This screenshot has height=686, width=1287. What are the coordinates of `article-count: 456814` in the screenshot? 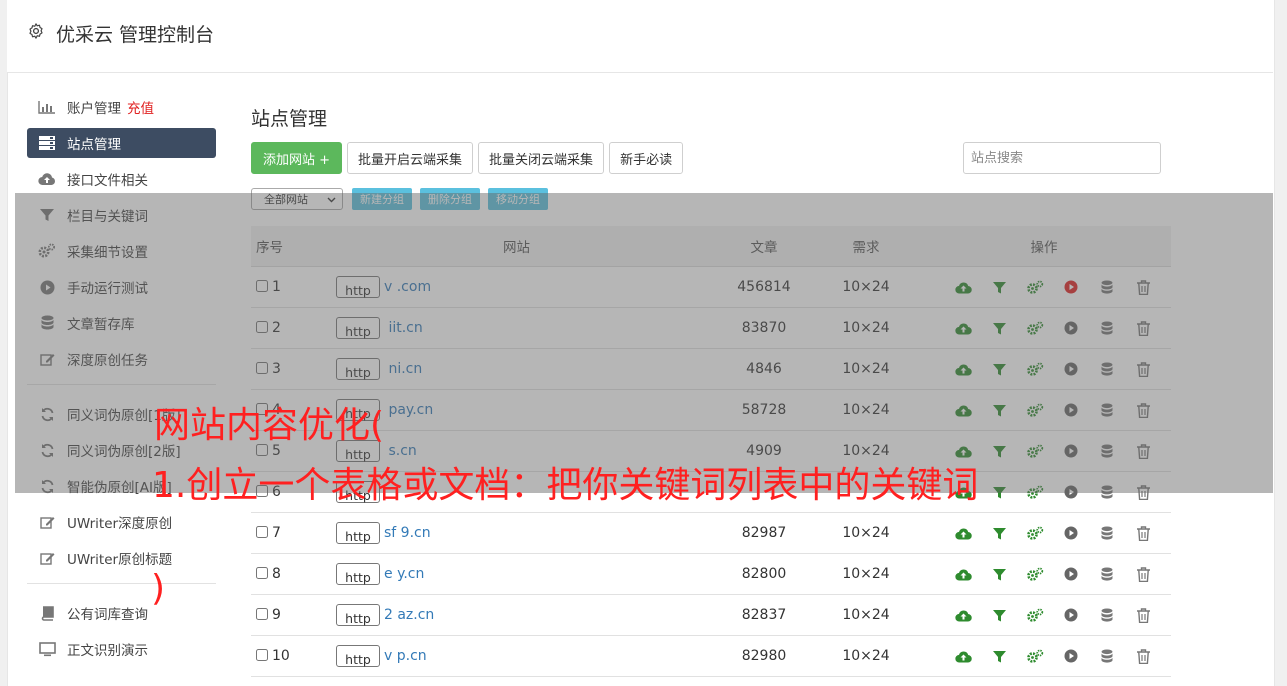 It's located at (764, 287).